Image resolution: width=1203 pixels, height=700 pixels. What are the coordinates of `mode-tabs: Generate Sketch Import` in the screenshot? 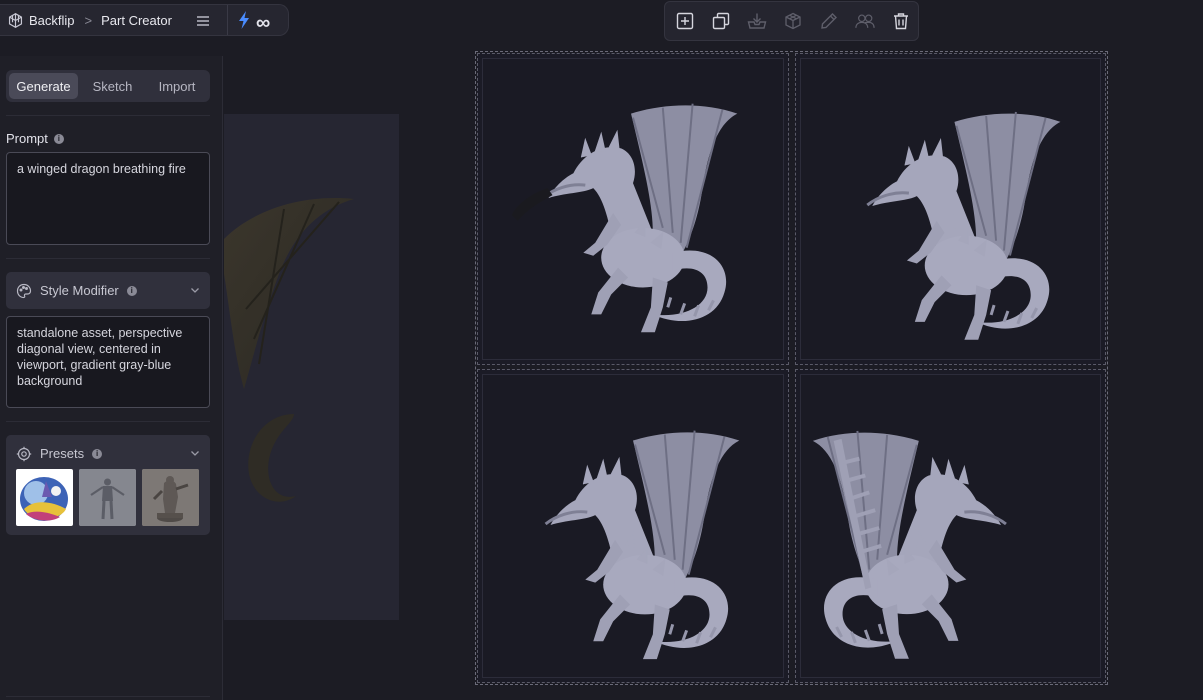 It's located at (108, 86).